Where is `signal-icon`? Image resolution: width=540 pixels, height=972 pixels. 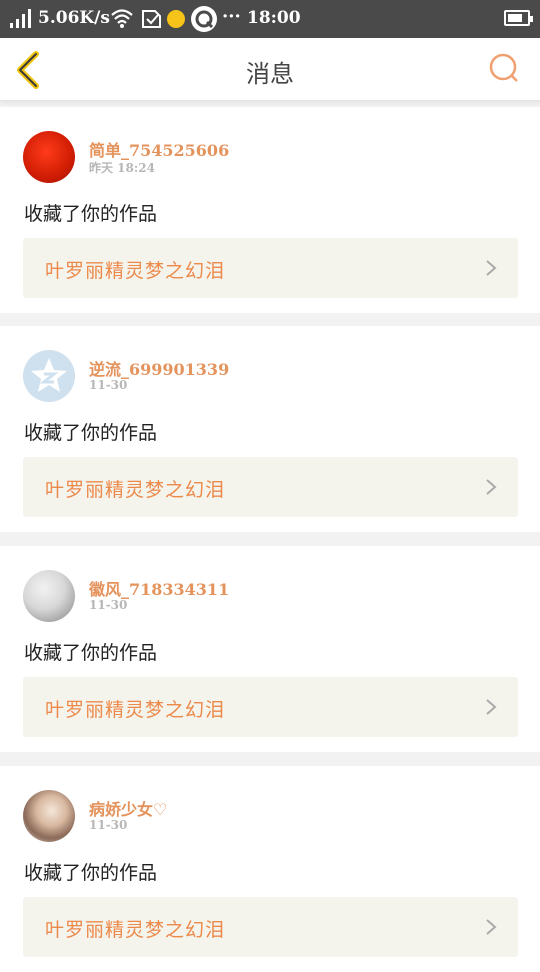
signal-icon is located at coordinates (20, 18).